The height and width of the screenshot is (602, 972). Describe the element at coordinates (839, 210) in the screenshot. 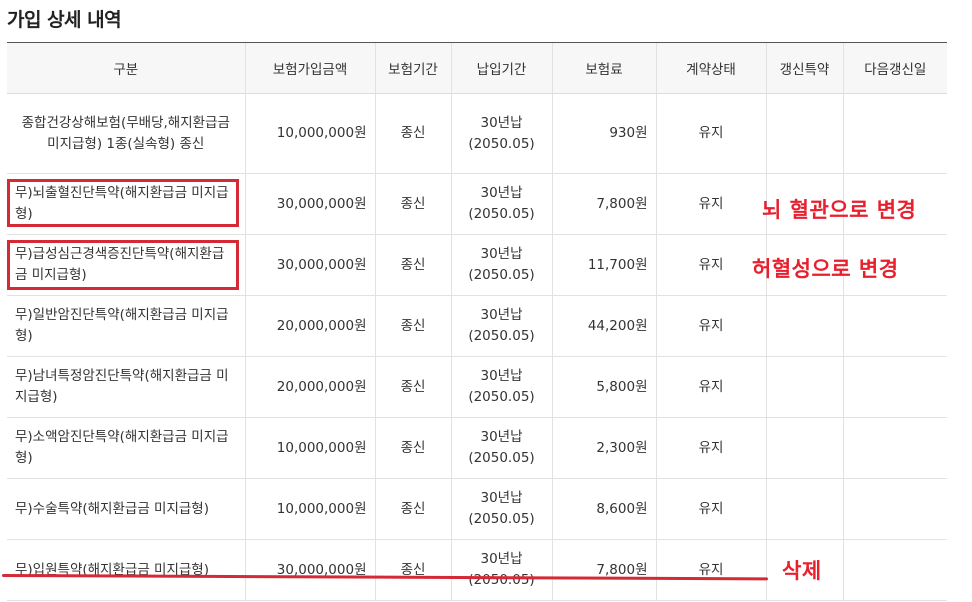

I see `annotation-change-cerebral: 뇌 혈관으로 변경` at that location.